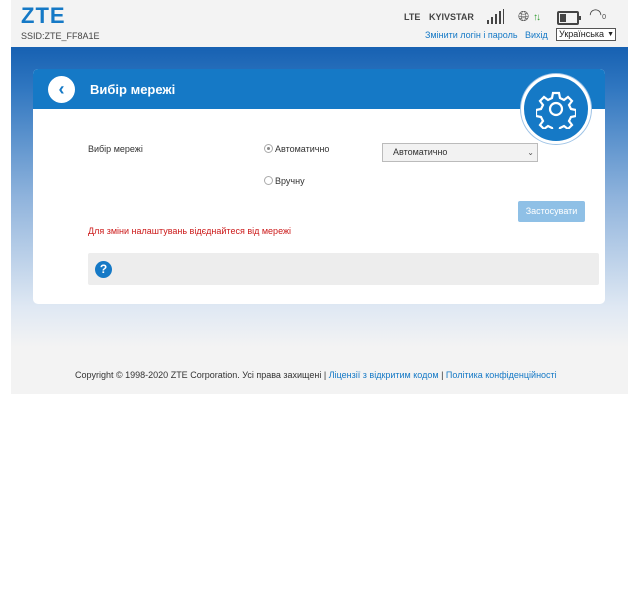  What do you see at coordinates (319, 89) in the screenshot?
I see `card-header: ‹ Вибір мережі` at bounding box center [319, 89].